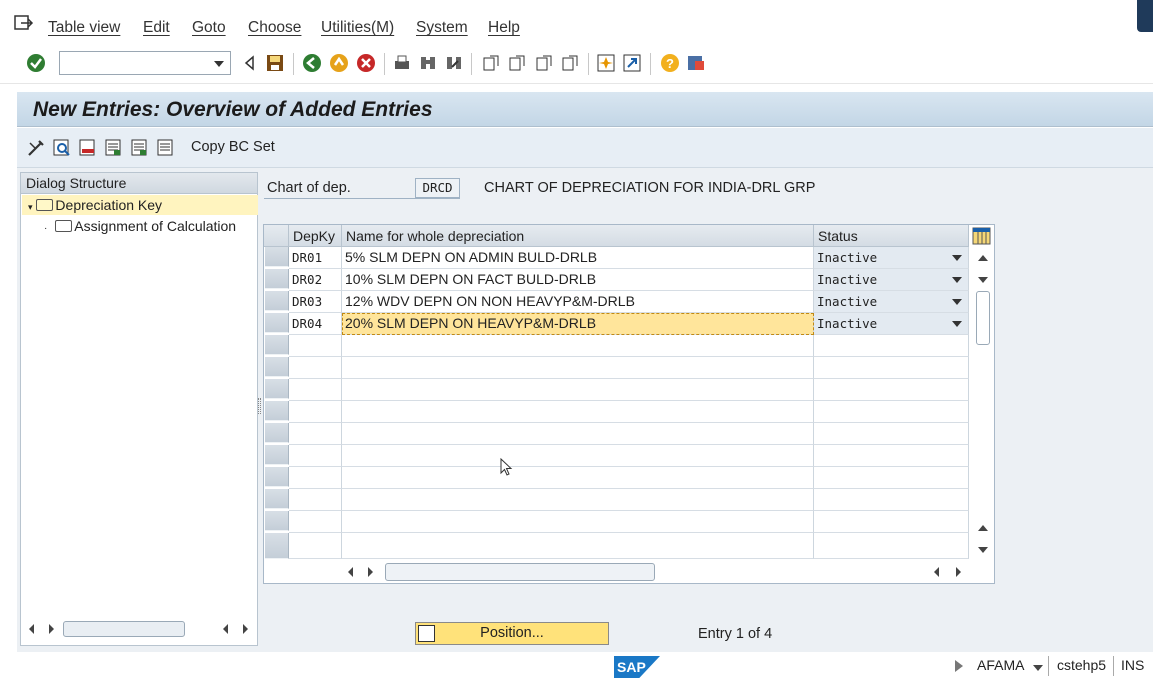 The height and width of the screenshot is (682, 1153). Describe the element at coordinates (156, 28) in the screenshot. I see `menu-edit: Edit` at that location.